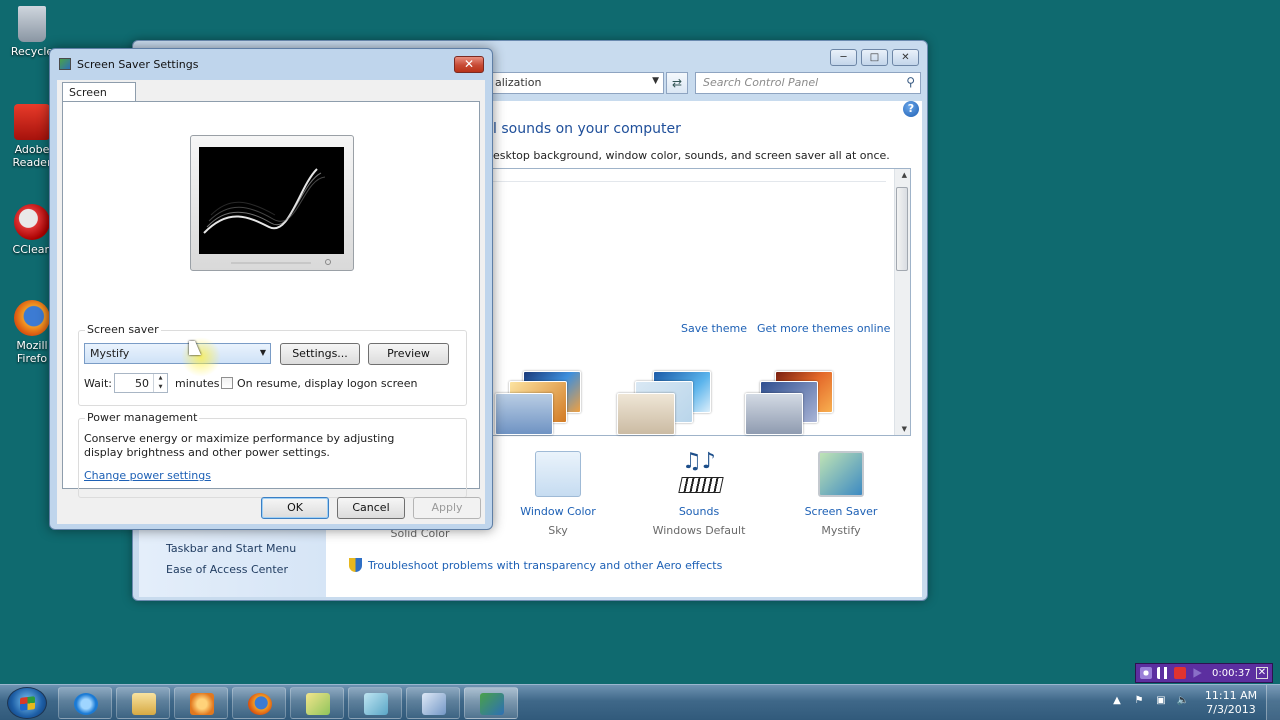 The image size is (1280, 720). What do you see at coordinates (1117, 701) in the screenshot?
I see `show-hidden-icons-icon: ▲` at bounding box center [1117, 701].